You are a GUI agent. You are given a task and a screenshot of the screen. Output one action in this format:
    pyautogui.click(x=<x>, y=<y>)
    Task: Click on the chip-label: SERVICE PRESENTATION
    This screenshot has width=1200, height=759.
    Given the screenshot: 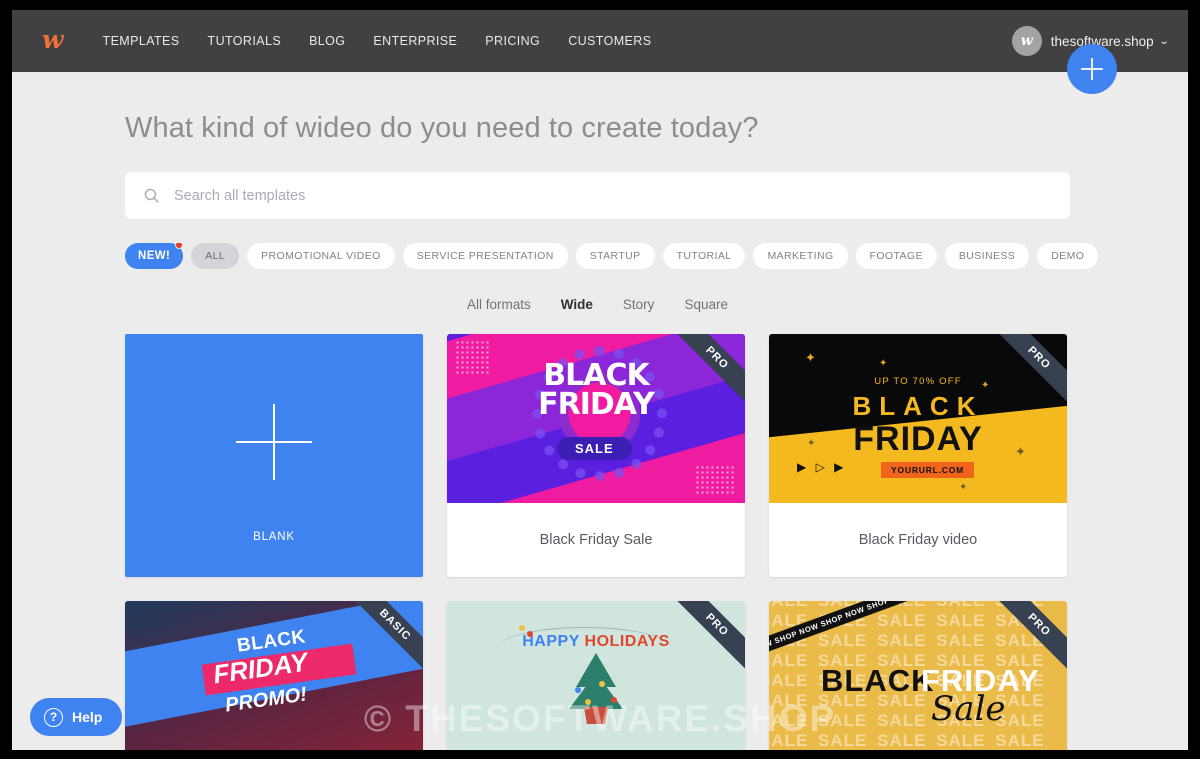 What is the action you would take?
    pyautogui.click(x=485, y=256)
    